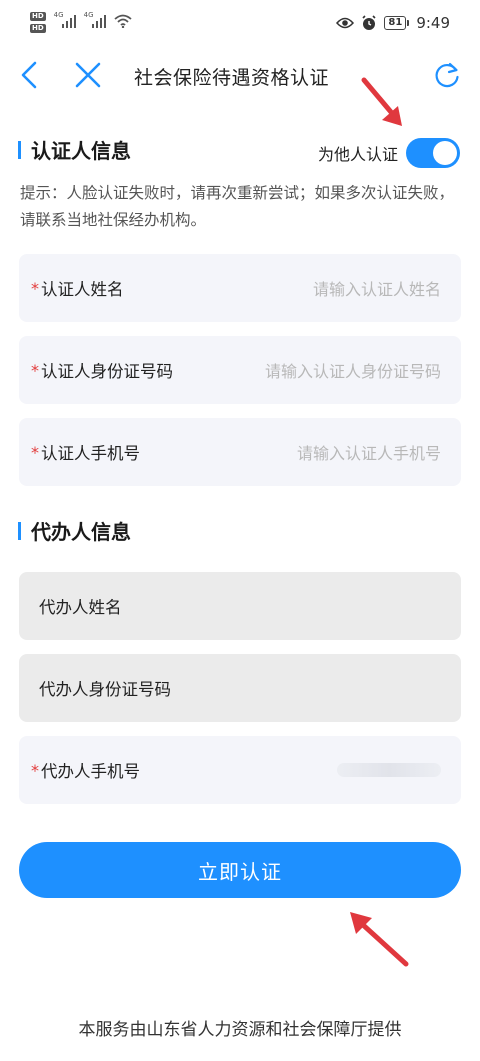  I want to click on sim2-hd-badge: HD, so click(38, 28).